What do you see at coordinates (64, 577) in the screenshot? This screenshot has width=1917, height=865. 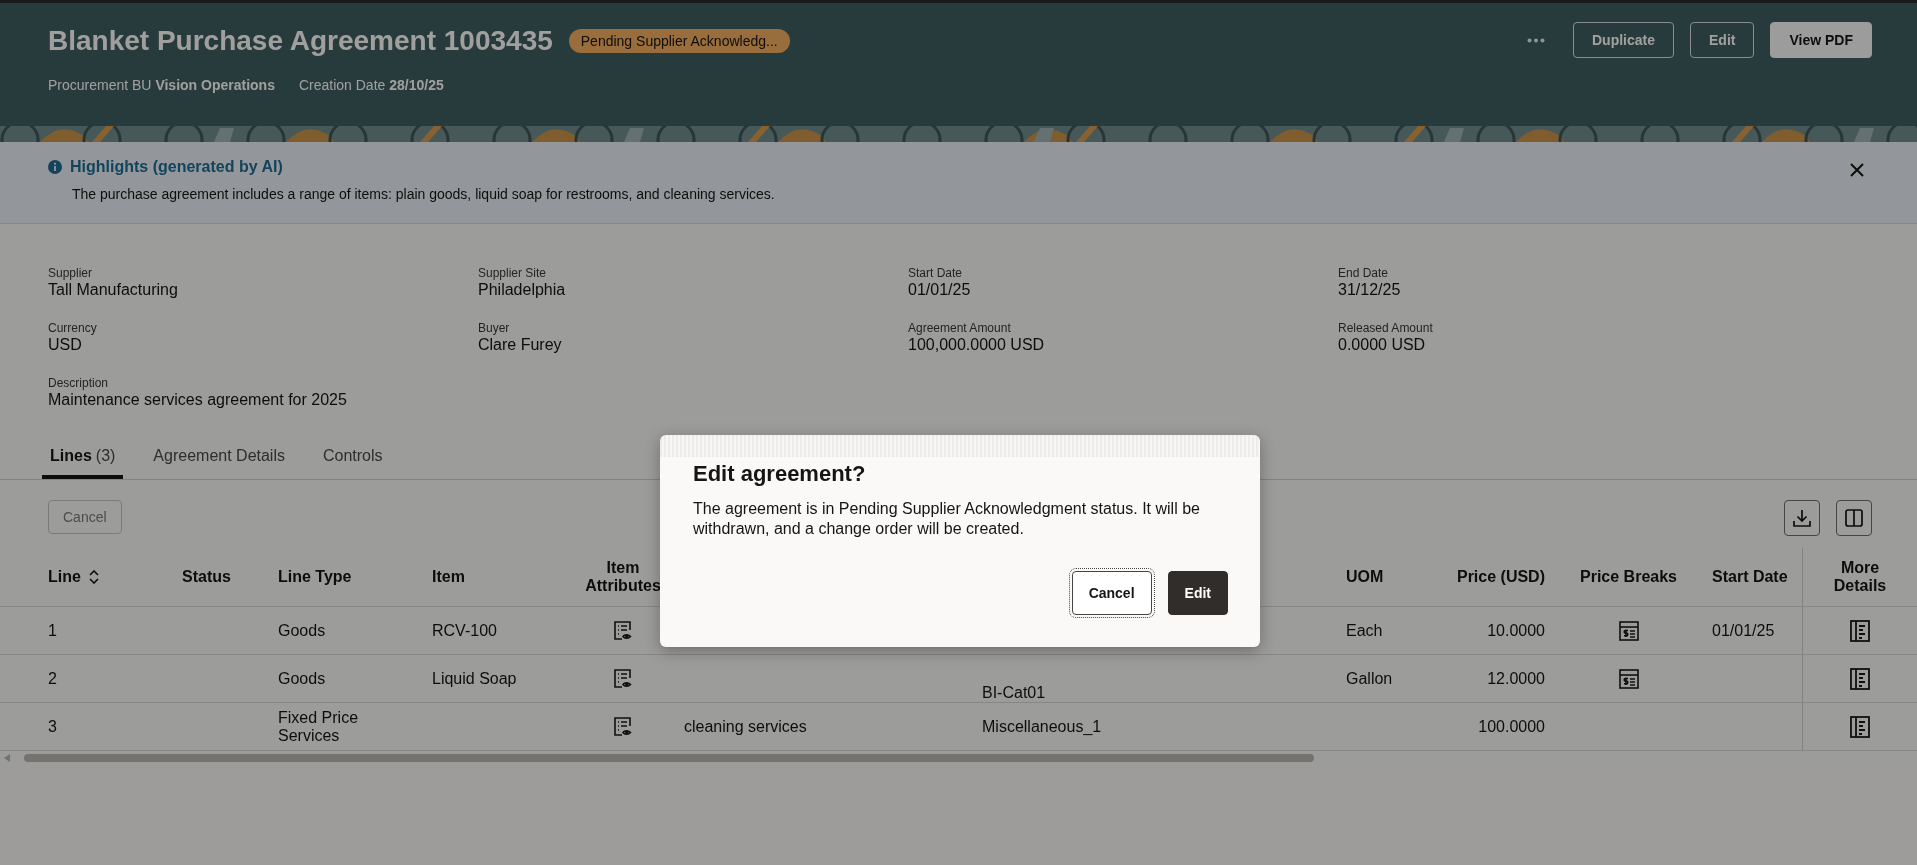 I see `column-header: Line` at bounding box center [64, 577].